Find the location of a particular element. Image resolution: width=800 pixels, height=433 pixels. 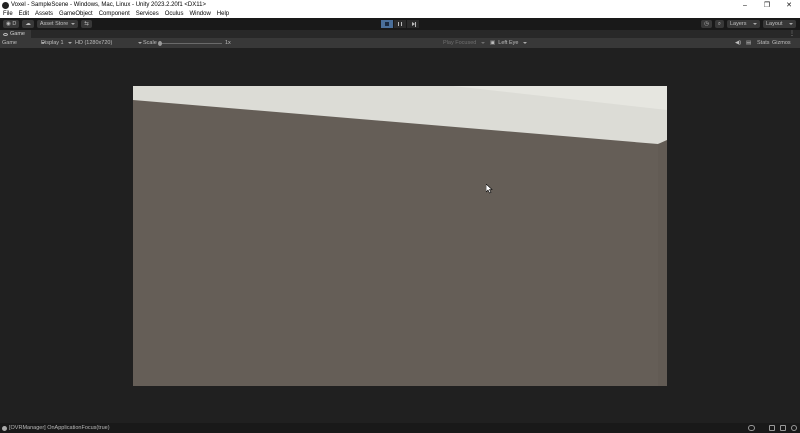

menu-assets: Assets is located at coordinates (44, 14).